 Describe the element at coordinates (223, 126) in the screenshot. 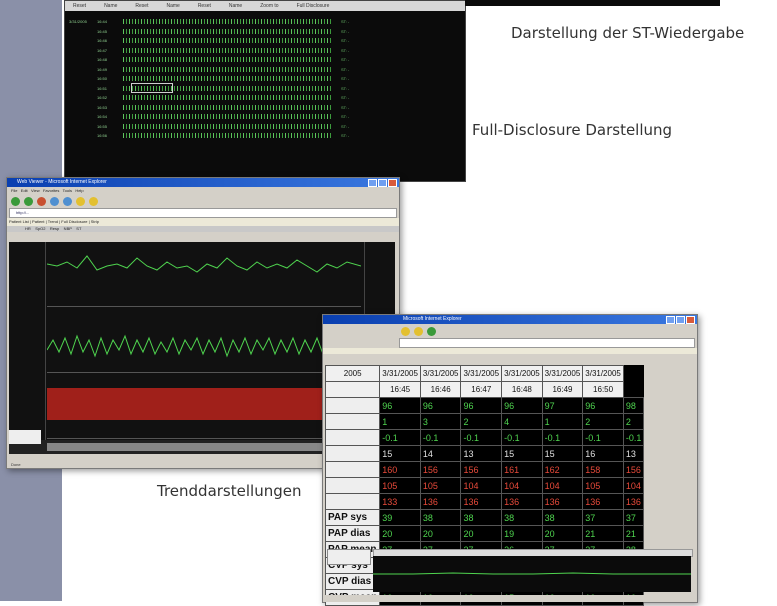

I see `list-item: 16:55 ST: -` at that location.